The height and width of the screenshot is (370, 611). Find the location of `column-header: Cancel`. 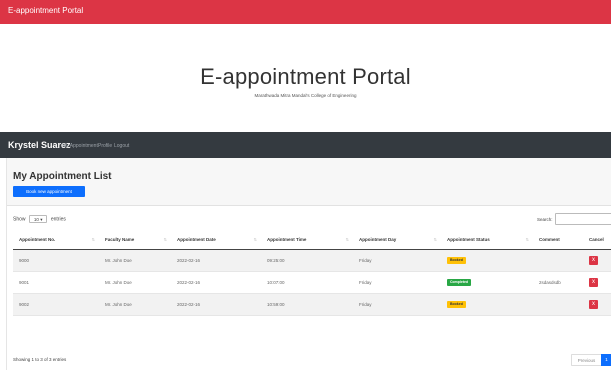

column-header: Cancel is located at coordinates (597, 240).